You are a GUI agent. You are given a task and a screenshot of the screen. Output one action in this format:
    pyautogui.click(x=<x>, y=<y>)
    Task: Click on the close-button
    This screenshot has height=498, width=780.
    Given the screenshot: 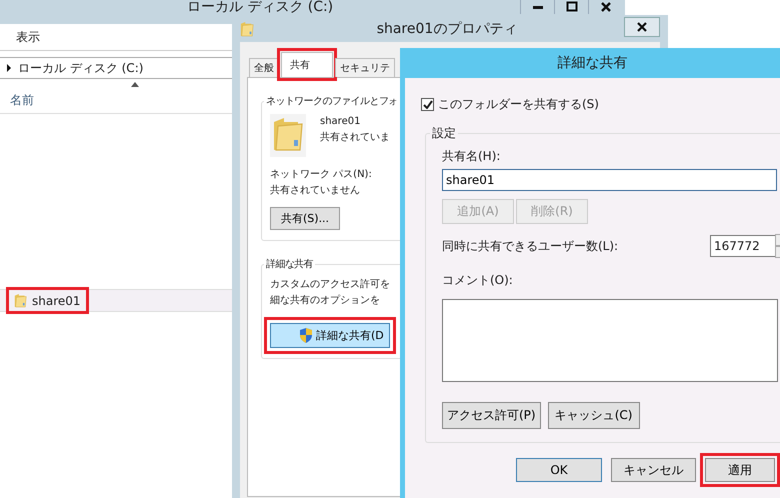 What is the action you would take?
    pyautogui.click(x=642, y=27)
    